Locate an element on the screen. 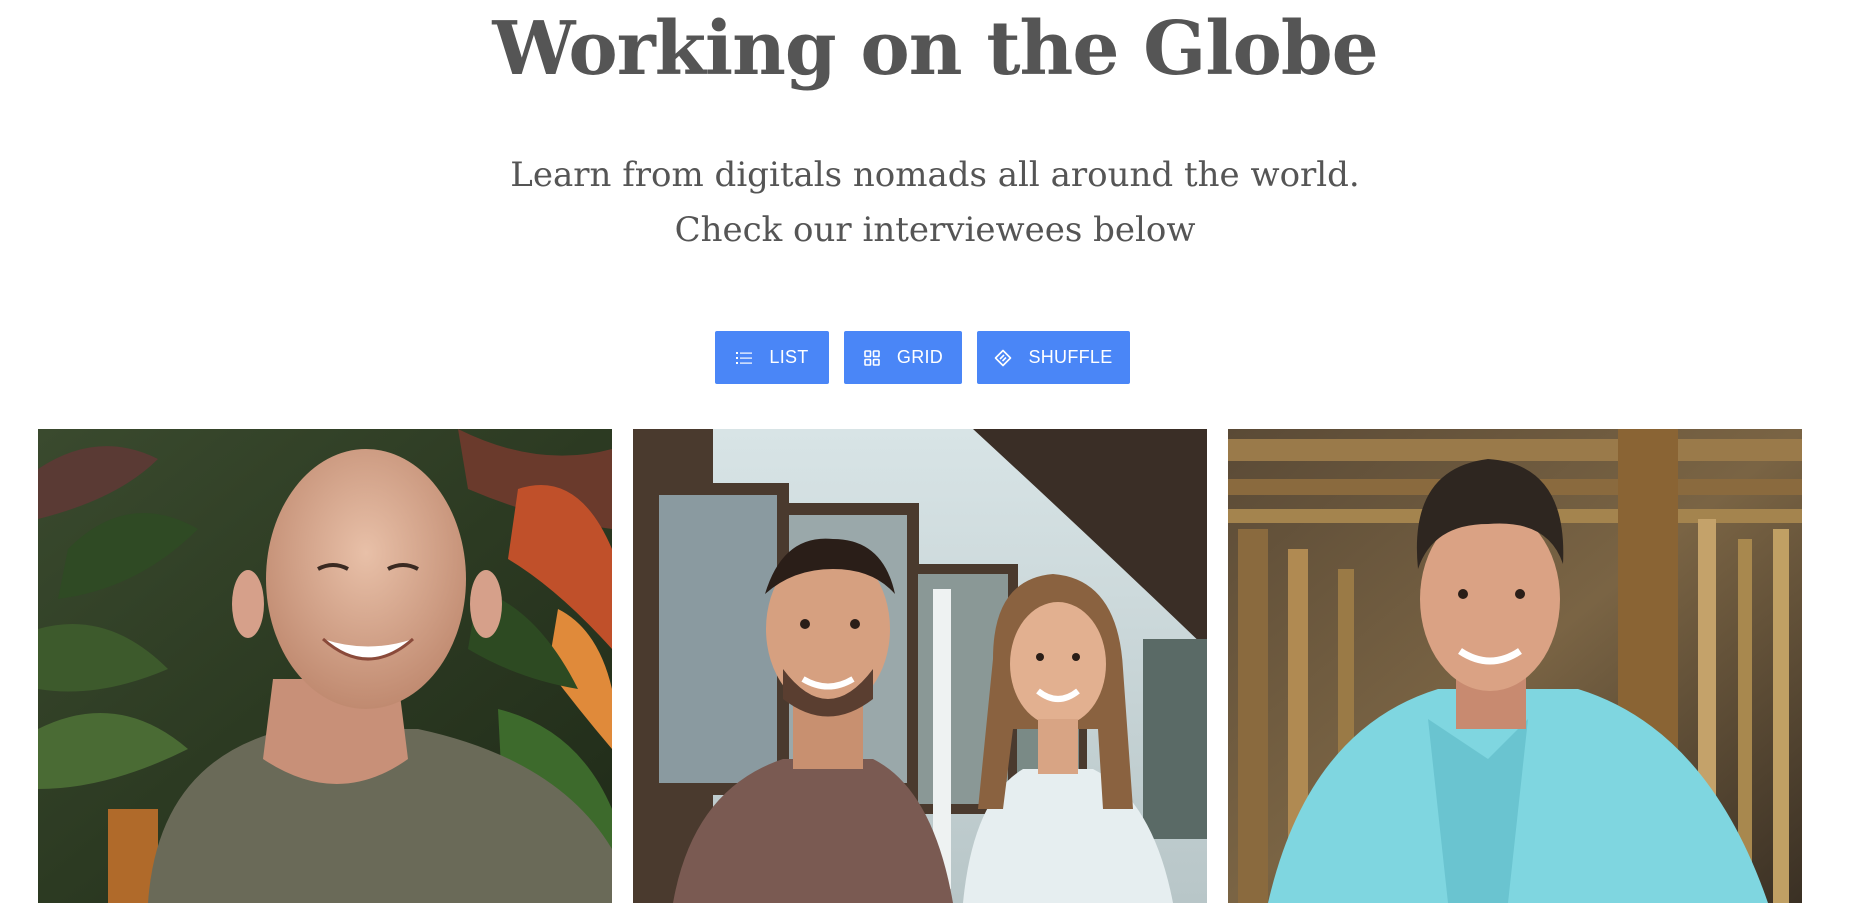 The width and height of the screenshot is (1853, 903). shuffle-icon is located at coordinates (1003, 358).